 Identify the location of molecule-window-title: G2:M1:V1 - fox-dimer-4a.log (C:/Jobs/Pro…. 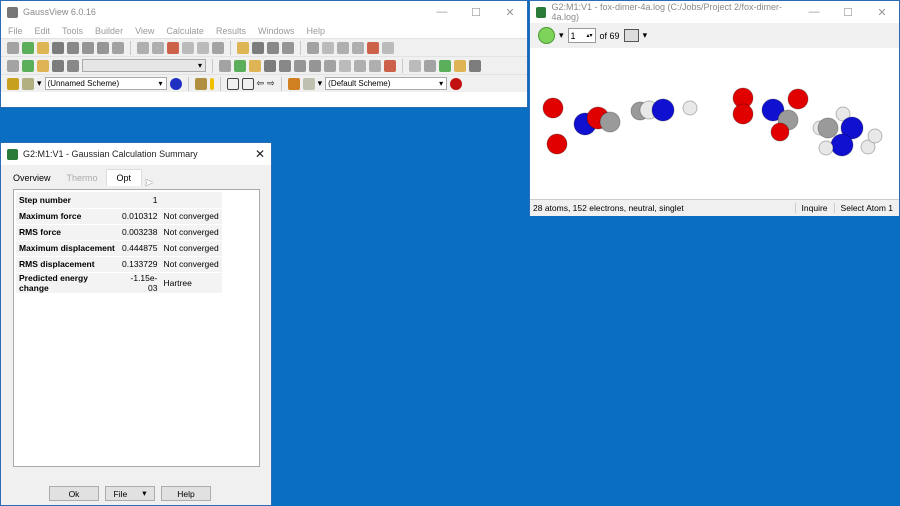
(667, 12).